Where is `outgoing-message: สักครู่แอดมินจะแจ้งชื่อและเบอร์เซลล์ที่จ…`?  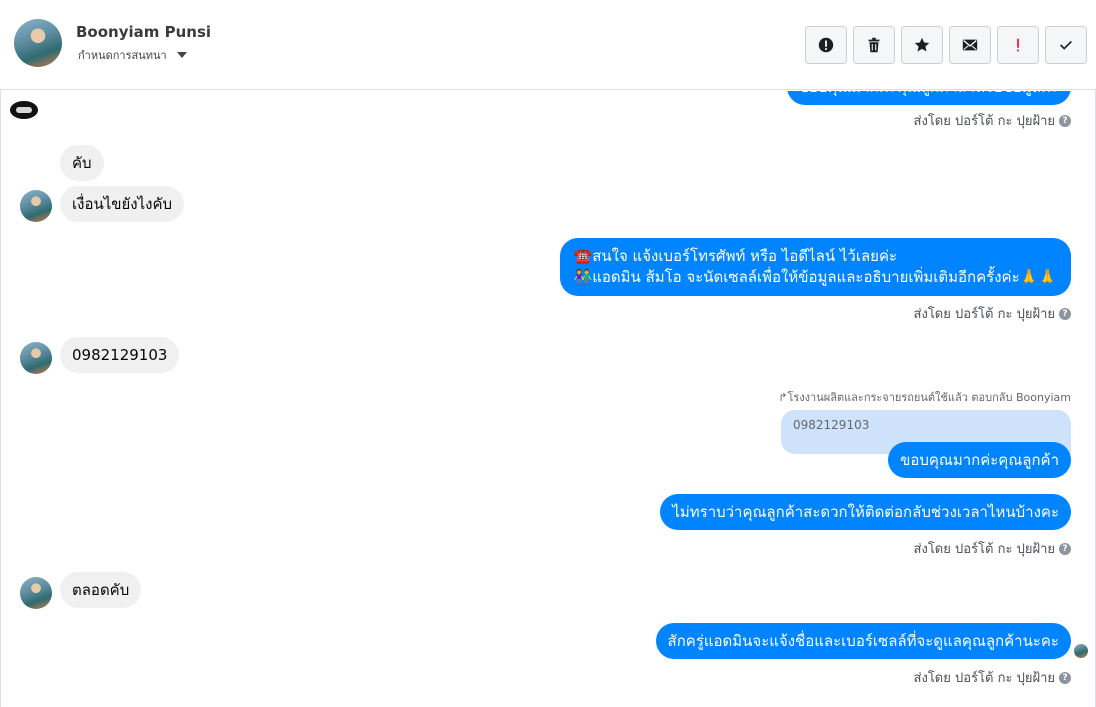
outgoing-message: สักครู่แอดมินจะแจ้งชื่อและเบอร์เซลล์ที่จ… is located at coordinates (863, 641).